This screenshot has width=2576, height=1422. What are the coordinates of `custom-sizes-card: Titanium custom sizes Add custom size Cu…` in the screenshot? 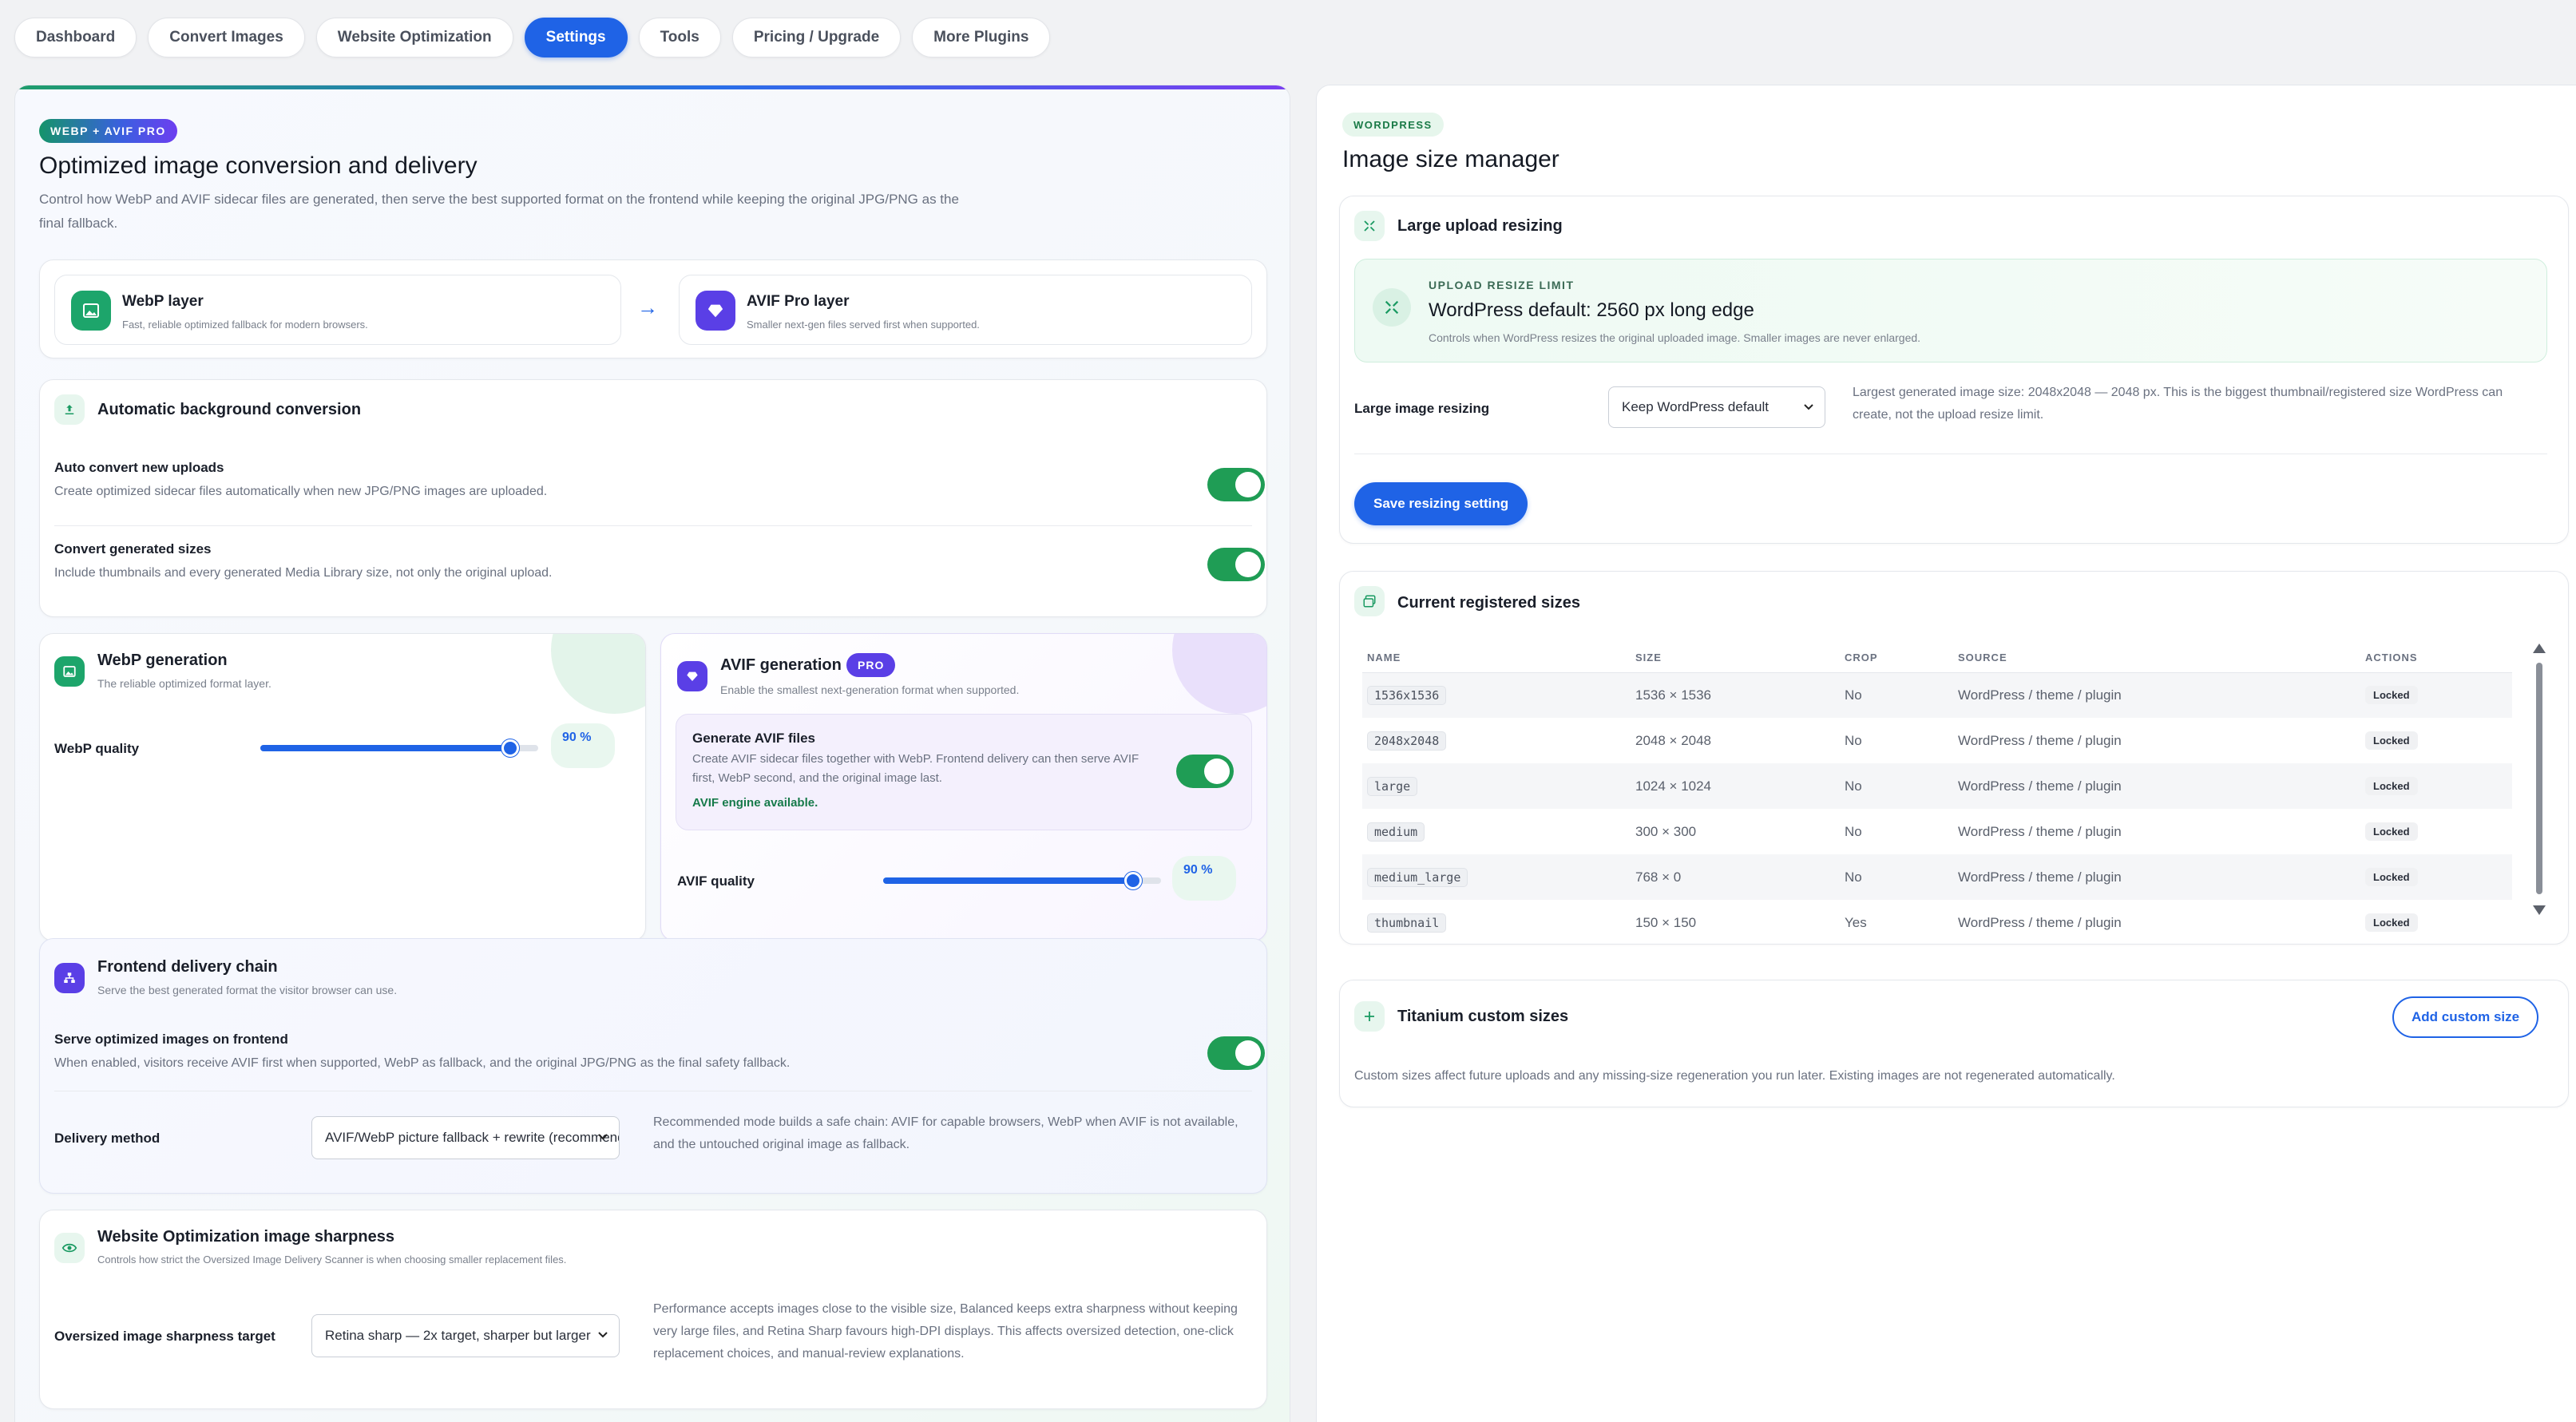 It's located at (1954, 1043).